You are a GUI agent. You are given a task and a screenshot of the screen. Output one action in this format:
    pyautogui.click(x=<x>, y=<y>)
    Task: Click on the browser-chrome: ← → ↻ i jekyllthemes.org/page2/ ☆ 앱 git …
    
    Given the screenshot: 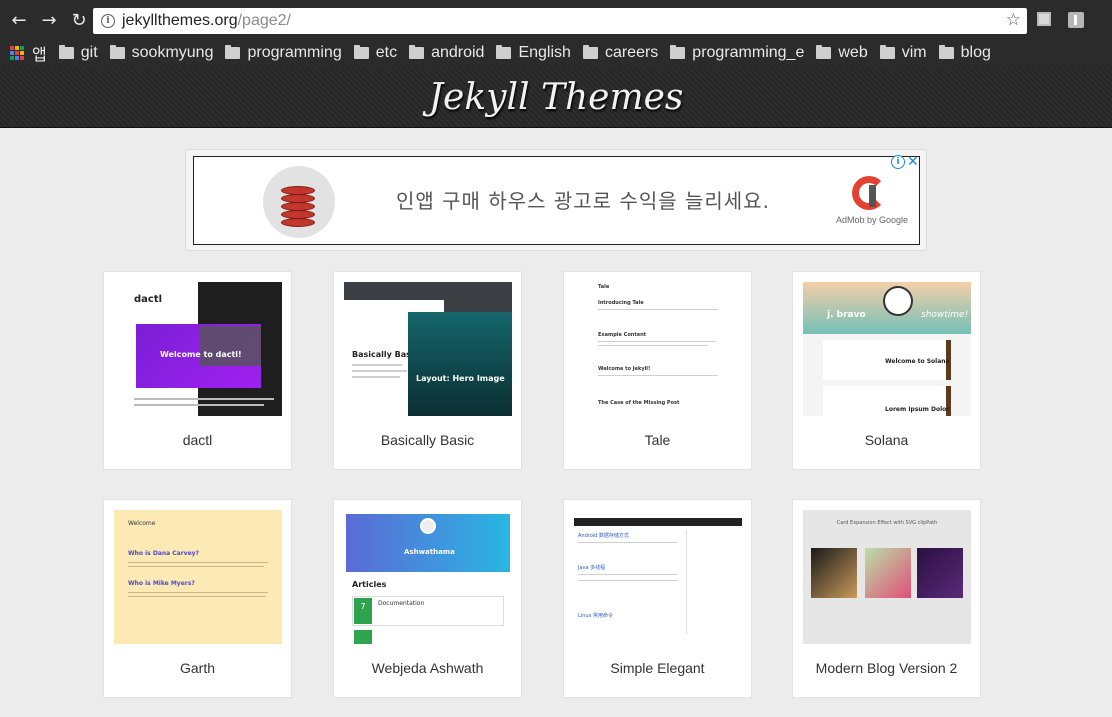 What is the action you would take?
    pyautogui.click(x=556, y=34)
    